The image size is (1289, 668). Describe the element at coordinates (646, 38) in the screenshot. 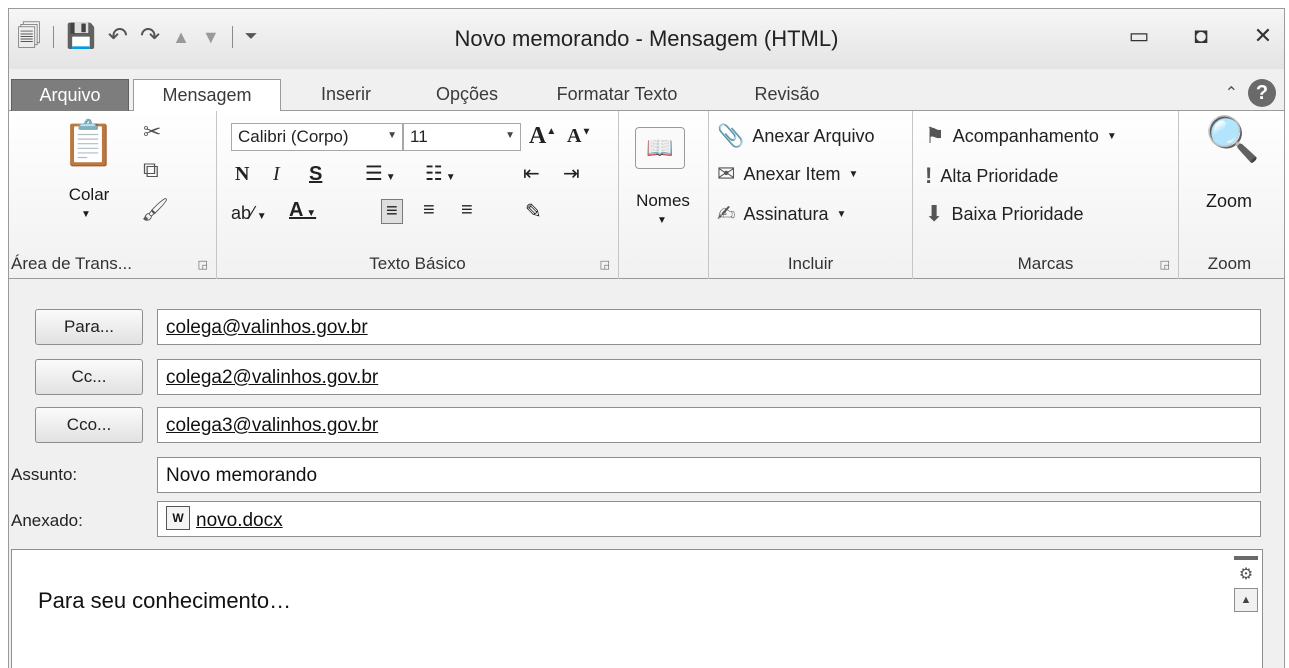

I see `window-title: Novo memorando - Mensagem (HTML)` at that location.